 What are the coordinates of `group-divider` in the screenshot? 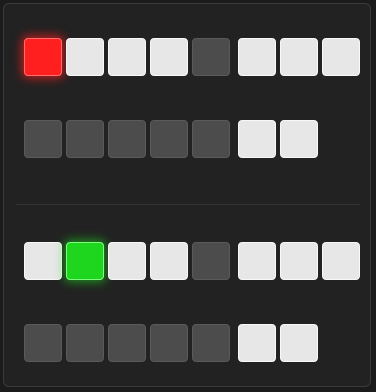 It's located at (188, 204).